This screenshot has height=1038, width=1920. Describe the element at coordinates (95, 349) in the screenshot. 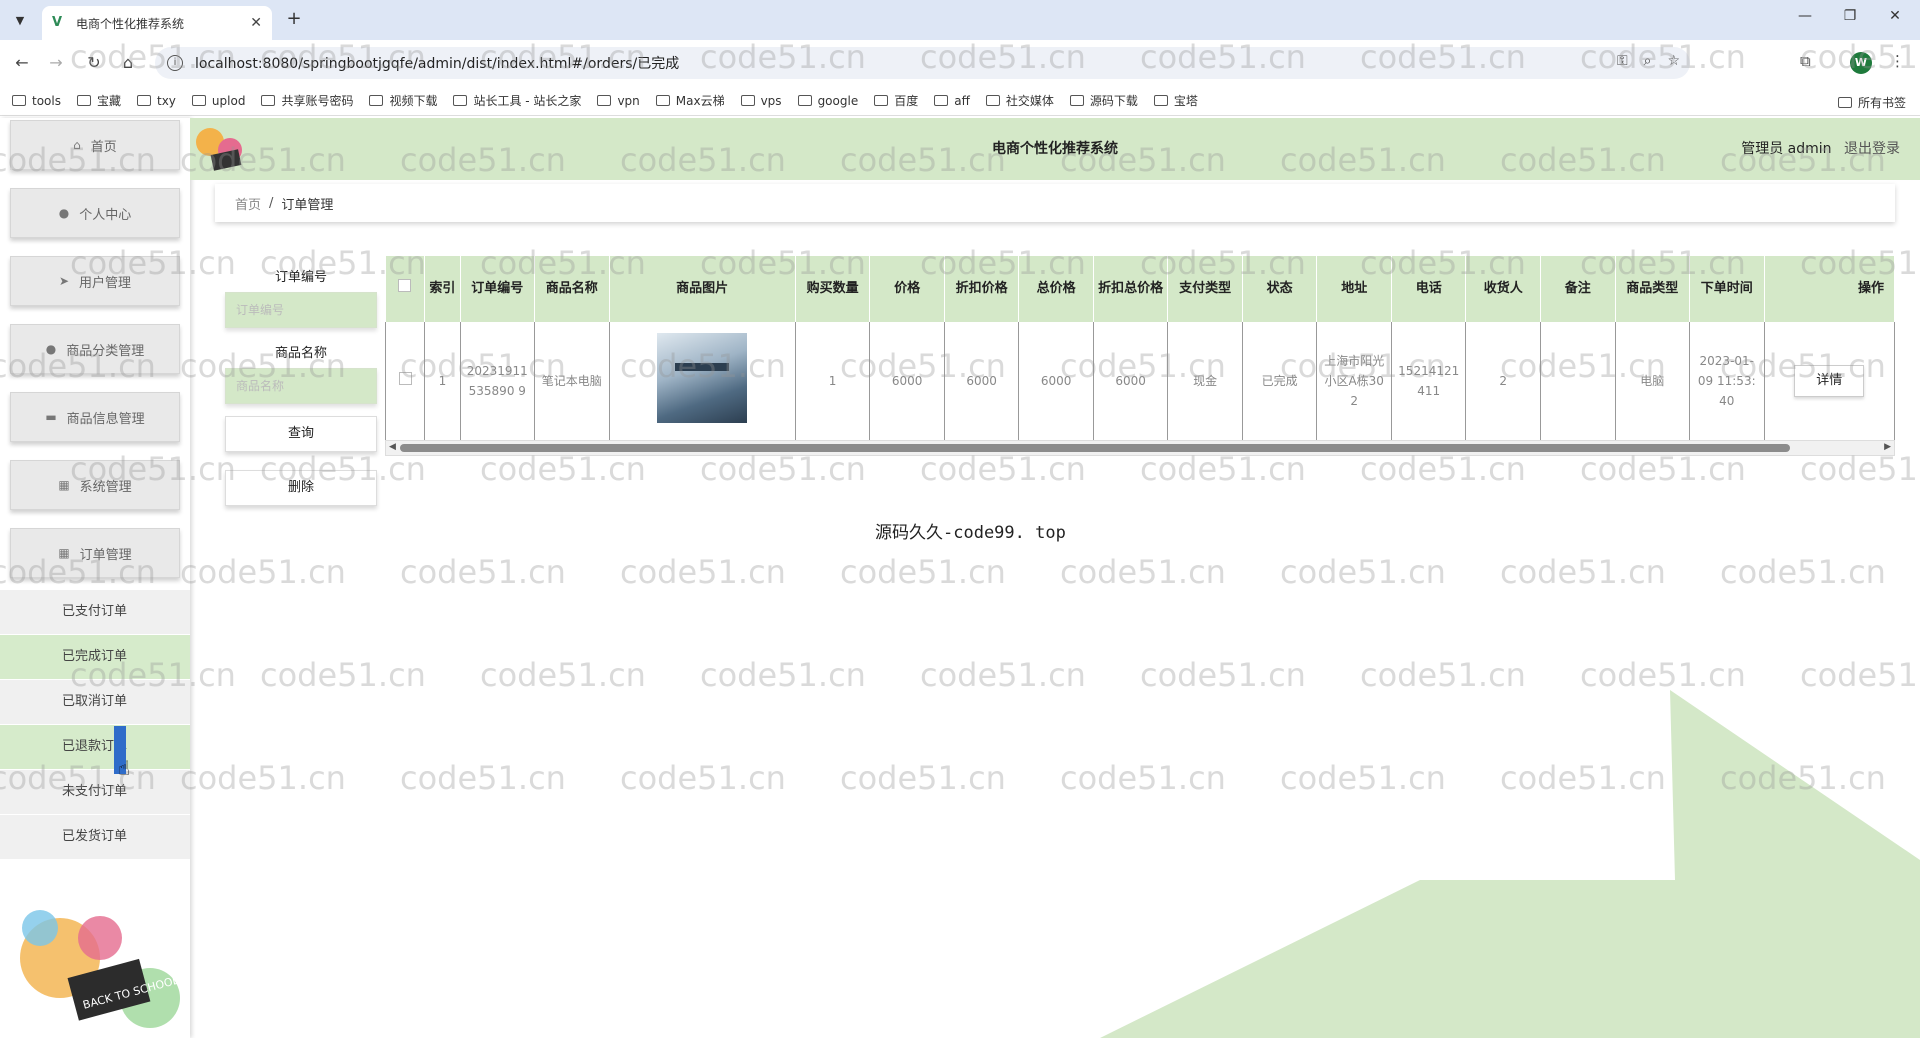

I see `sidebar-menu-item: ● 商品分类管理` at that location.